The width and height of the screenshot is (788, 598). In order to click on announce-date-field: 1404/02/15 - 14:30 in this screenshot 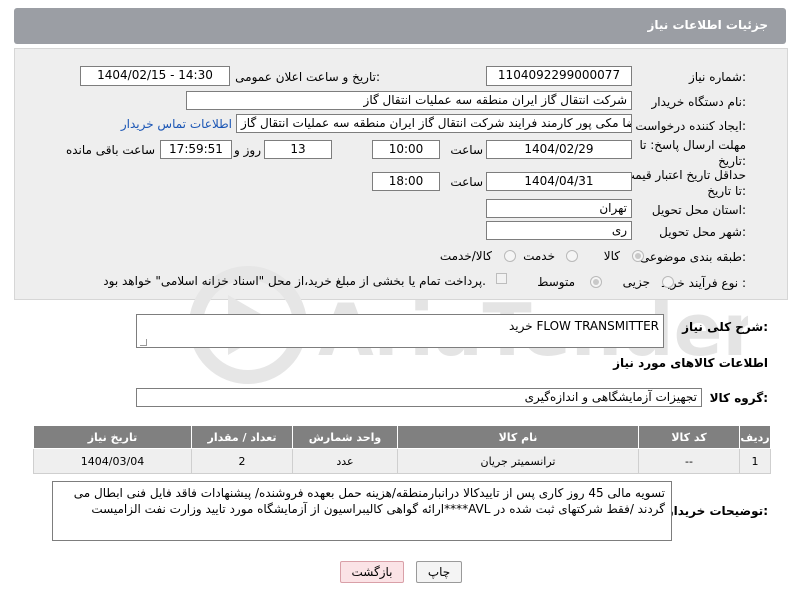, I will do `click(155, 76)`.